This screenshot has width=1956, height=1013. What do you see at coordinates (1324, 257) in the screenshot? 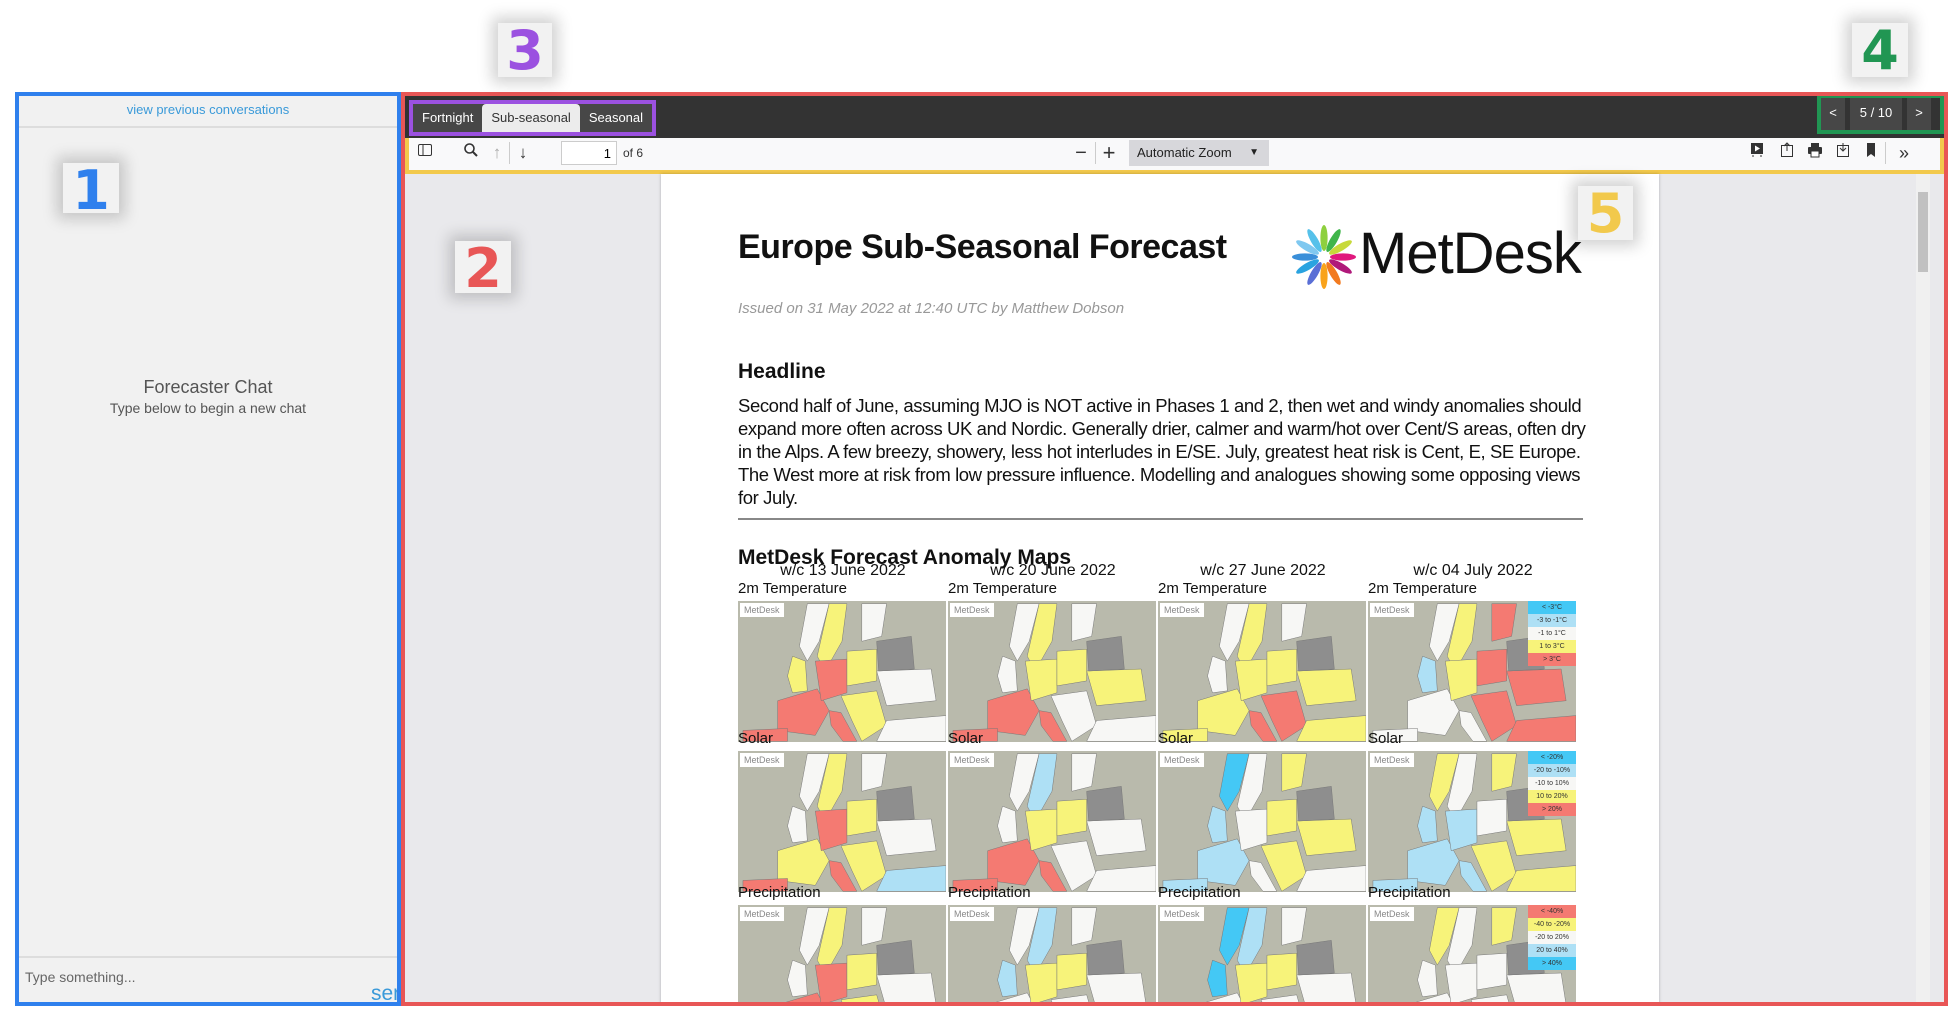
I see `metdesk-logo-icon` at bounding box center [1324, 257].